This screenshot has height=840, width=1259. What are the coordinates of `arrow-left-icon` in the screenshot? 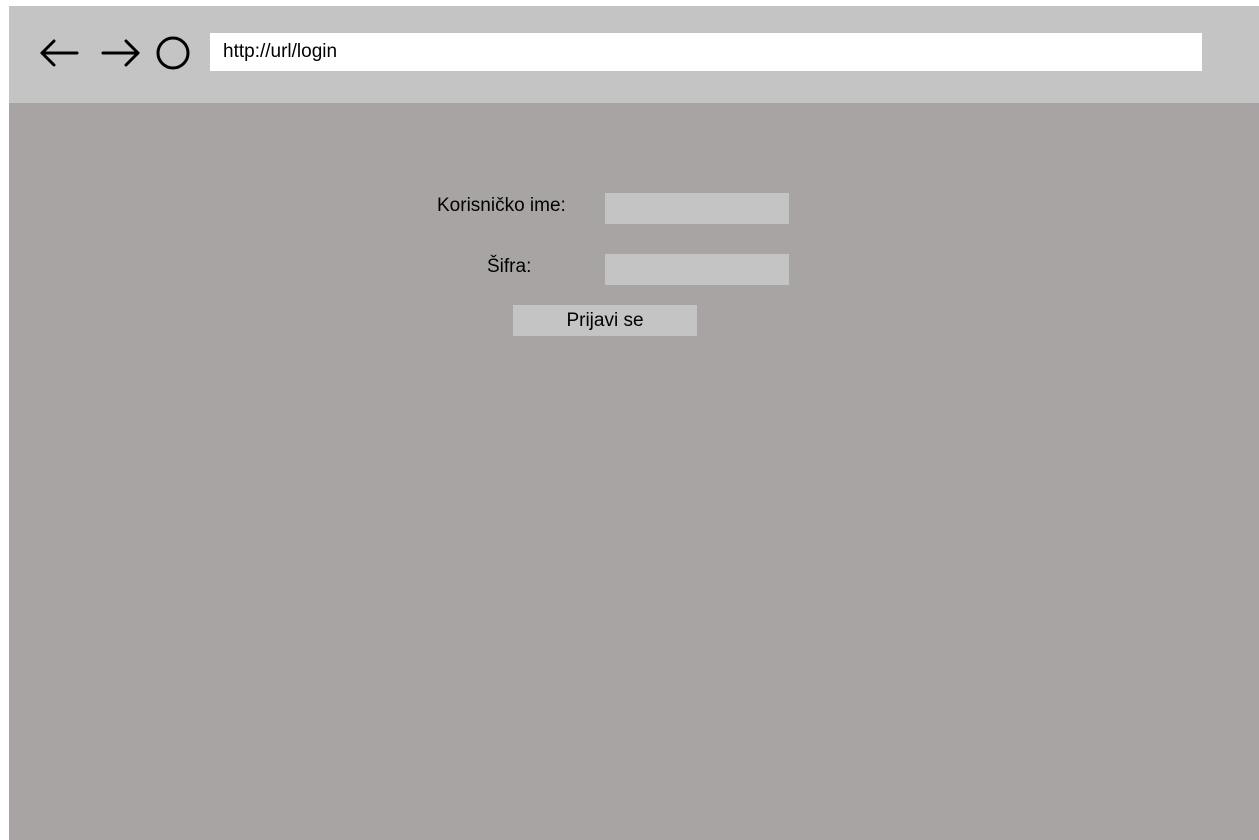 It's located at (59, 53).